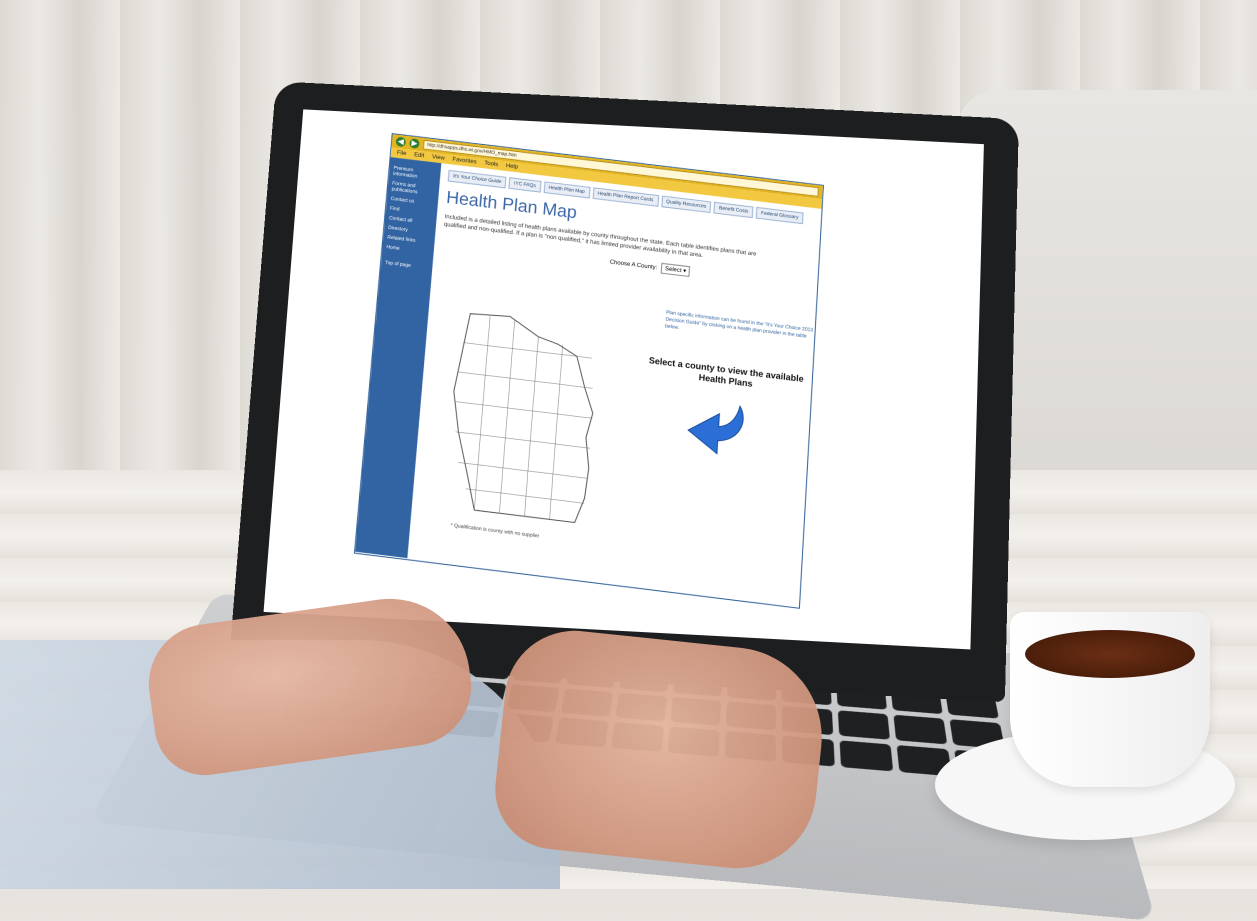 This screenshot has height=921, width=1257. I want to click on county-chooser: Choose A County: Select ▾, so click(709, 274).